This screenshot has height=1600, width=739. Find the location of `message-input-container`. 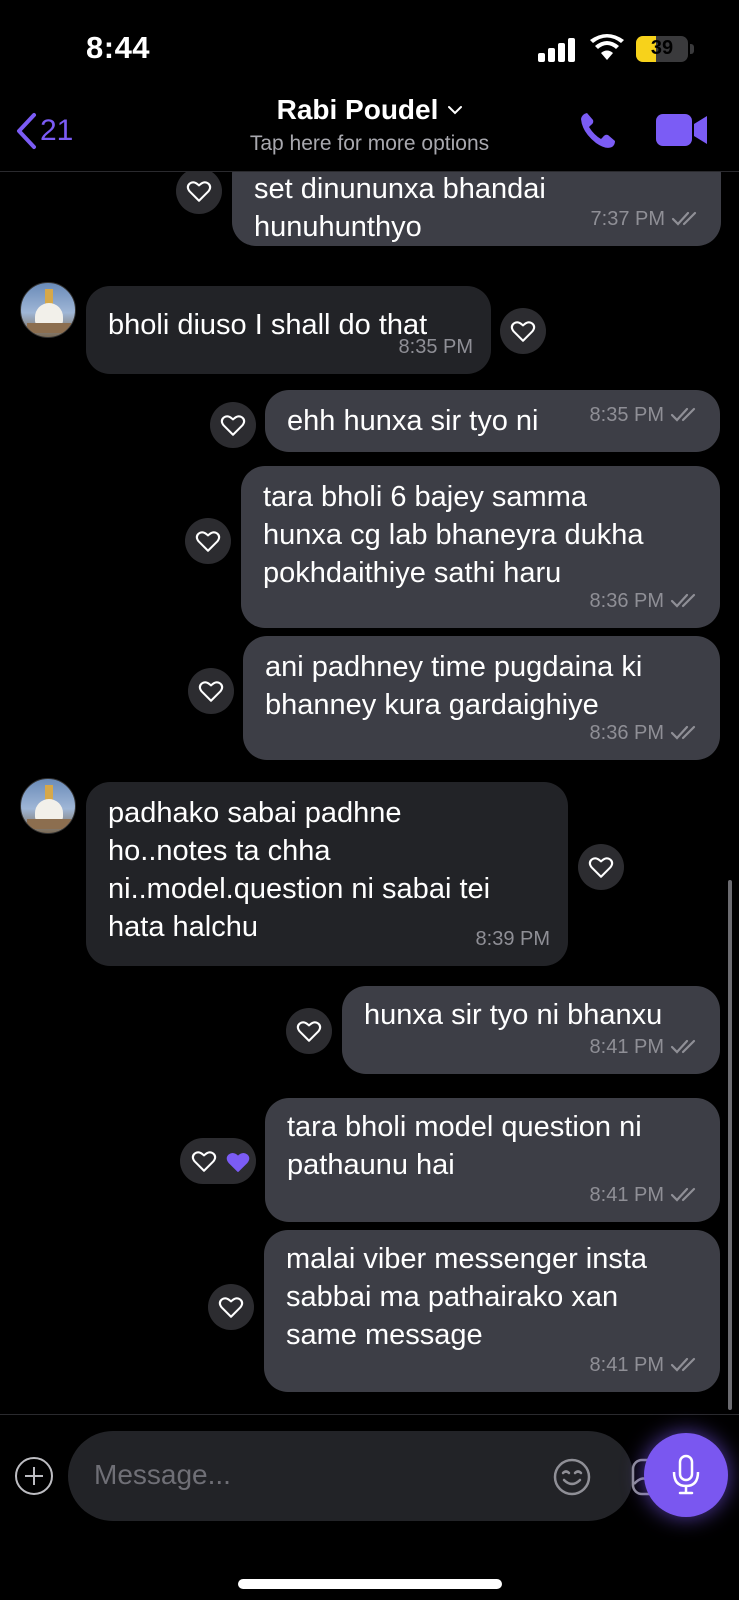

message-input-container is located at coordinates (370, 1476).